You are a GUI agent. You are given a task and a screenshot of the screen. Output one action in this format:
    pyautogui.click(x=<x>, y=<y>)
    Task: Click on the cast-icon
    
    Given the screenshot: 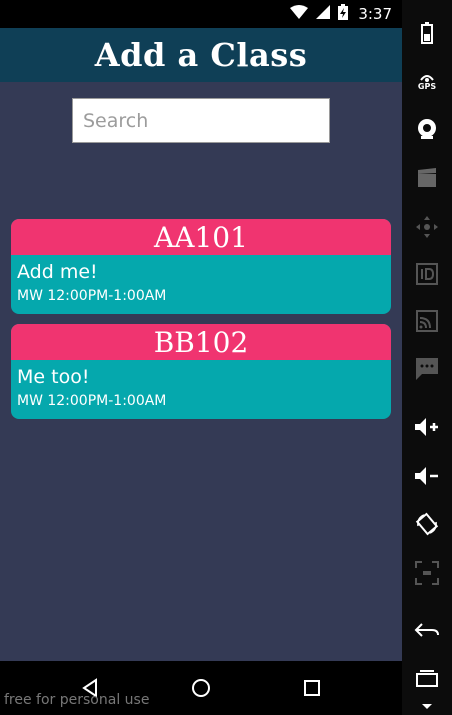 What is the action you would take?
    pyautogui.click(x=427, y=321)
    